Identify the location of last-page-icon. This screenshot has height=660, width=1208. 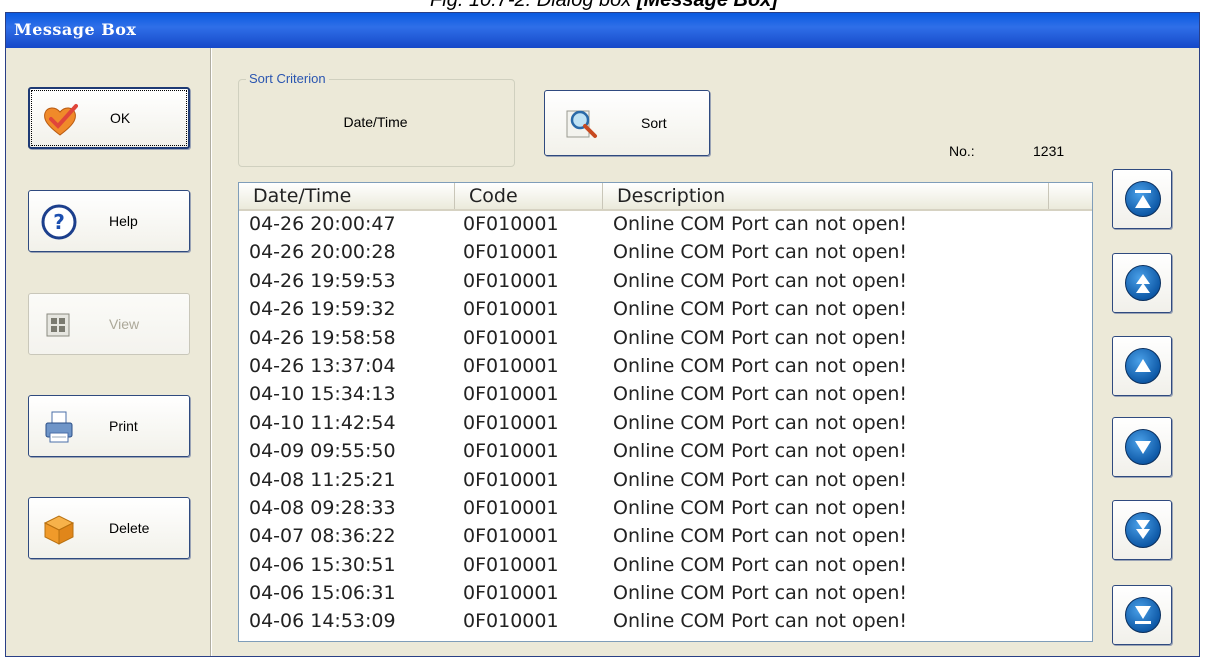
(1143, 615).